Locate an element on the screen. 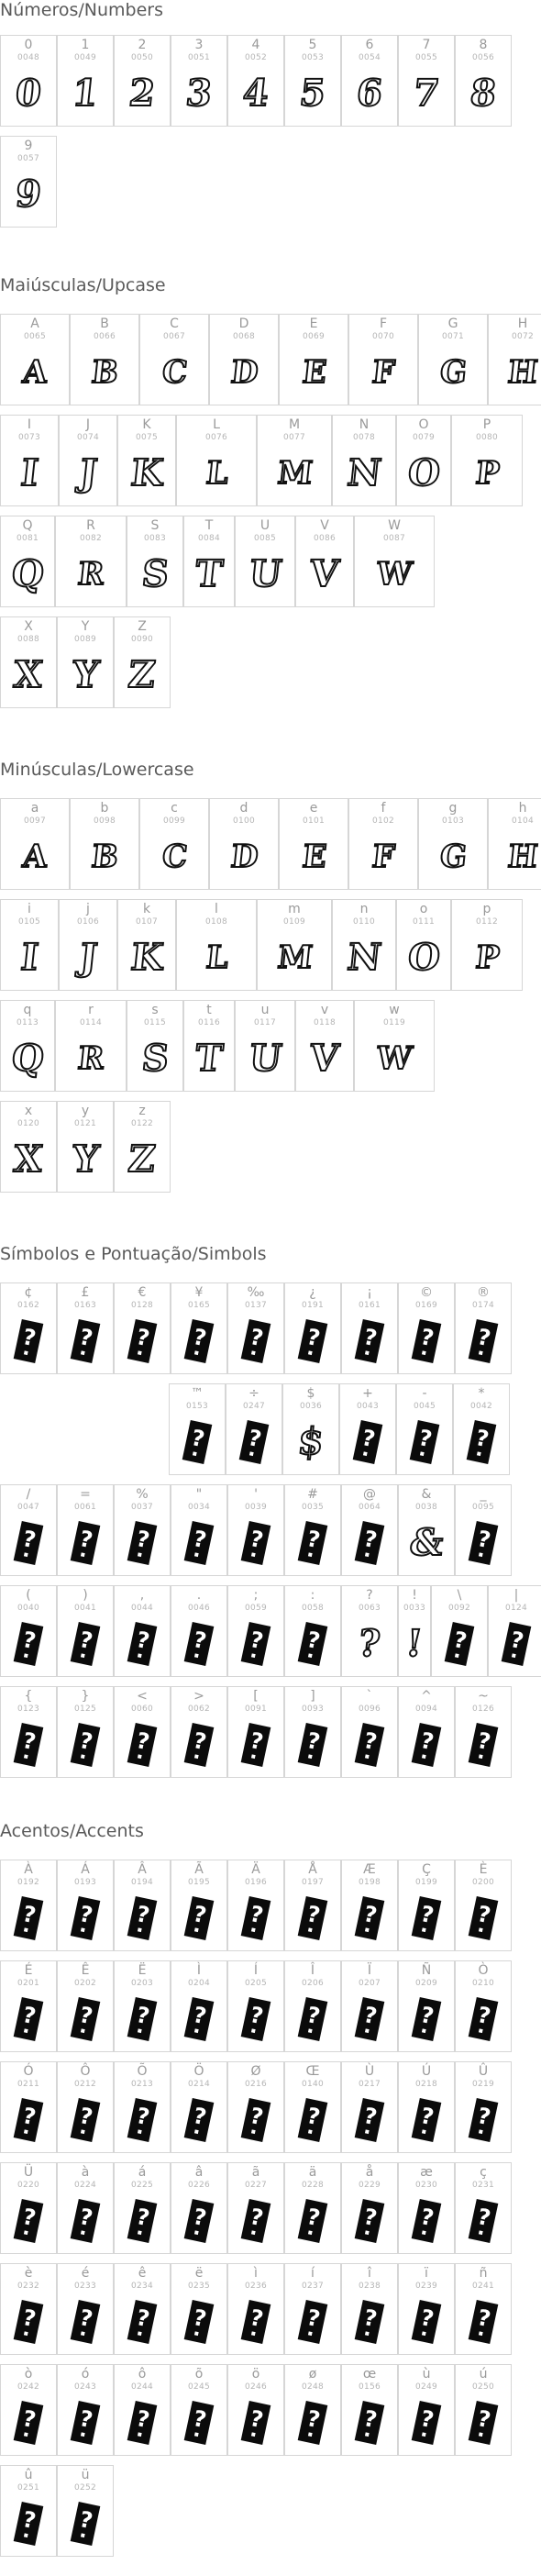 This screenshot has width=541, height=2576. glyph-code: 0228 is located at coordinates (313, 2185).